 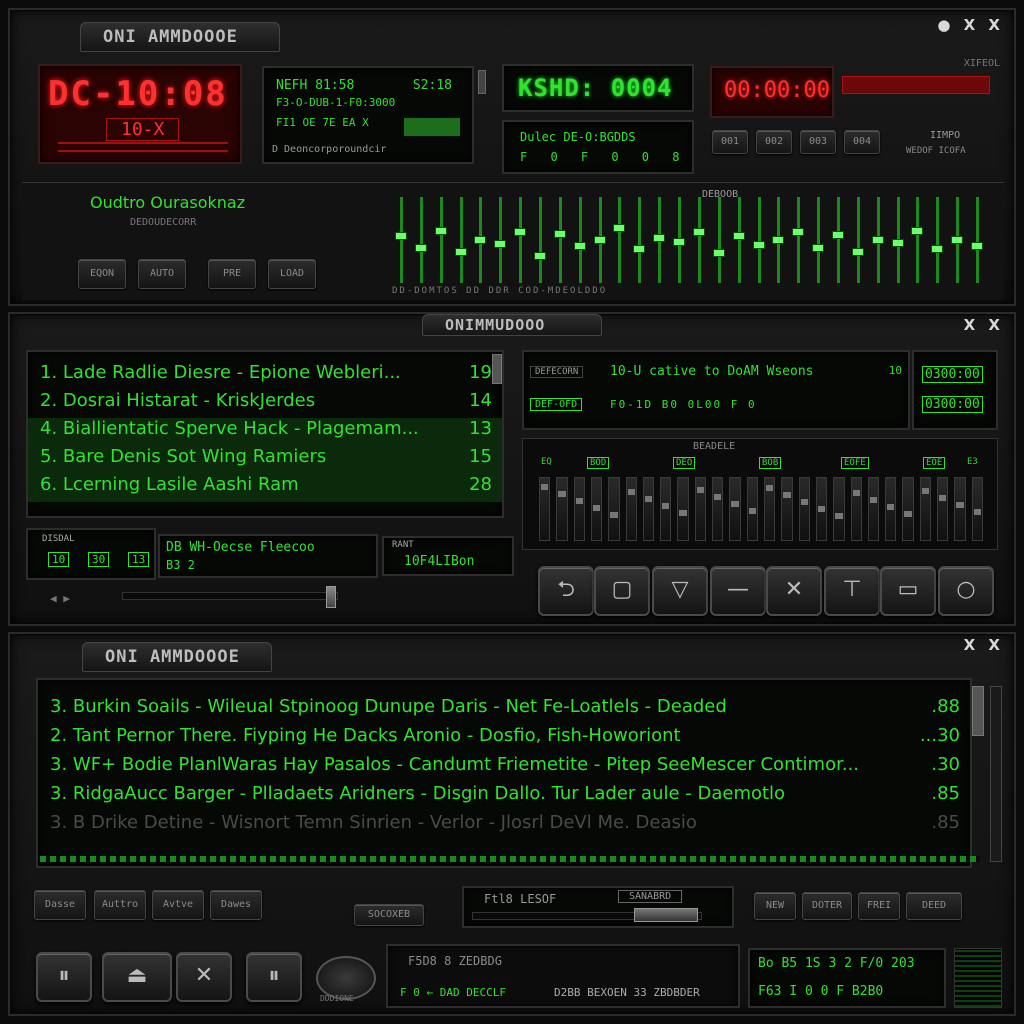 I want to click on library-right-button-4: DEED, so click(x=934, y=906).